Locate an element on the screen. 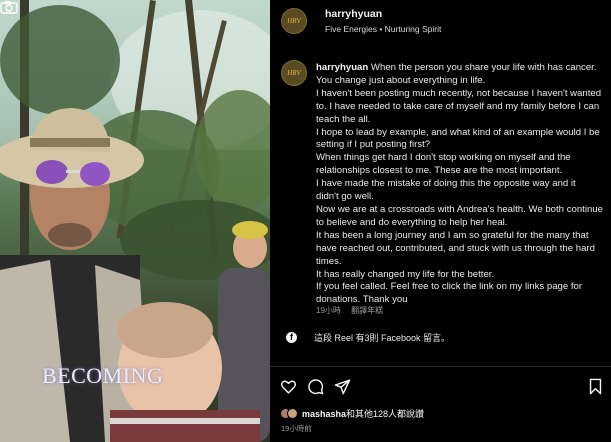 This screenshot has width=611, height=442. caption-avatar: HRV is located at coordinates (294, 73).